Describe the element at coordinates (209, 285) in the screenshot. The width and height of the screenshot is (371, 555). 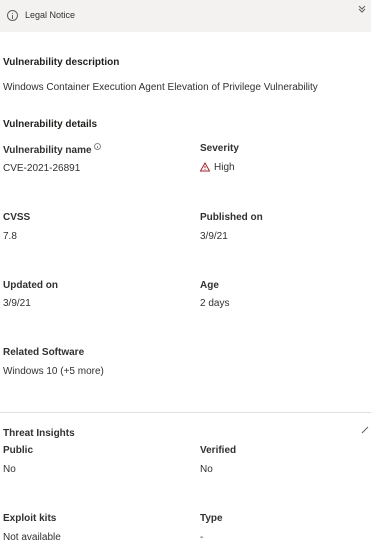
I see `age-label: Age` at that location.